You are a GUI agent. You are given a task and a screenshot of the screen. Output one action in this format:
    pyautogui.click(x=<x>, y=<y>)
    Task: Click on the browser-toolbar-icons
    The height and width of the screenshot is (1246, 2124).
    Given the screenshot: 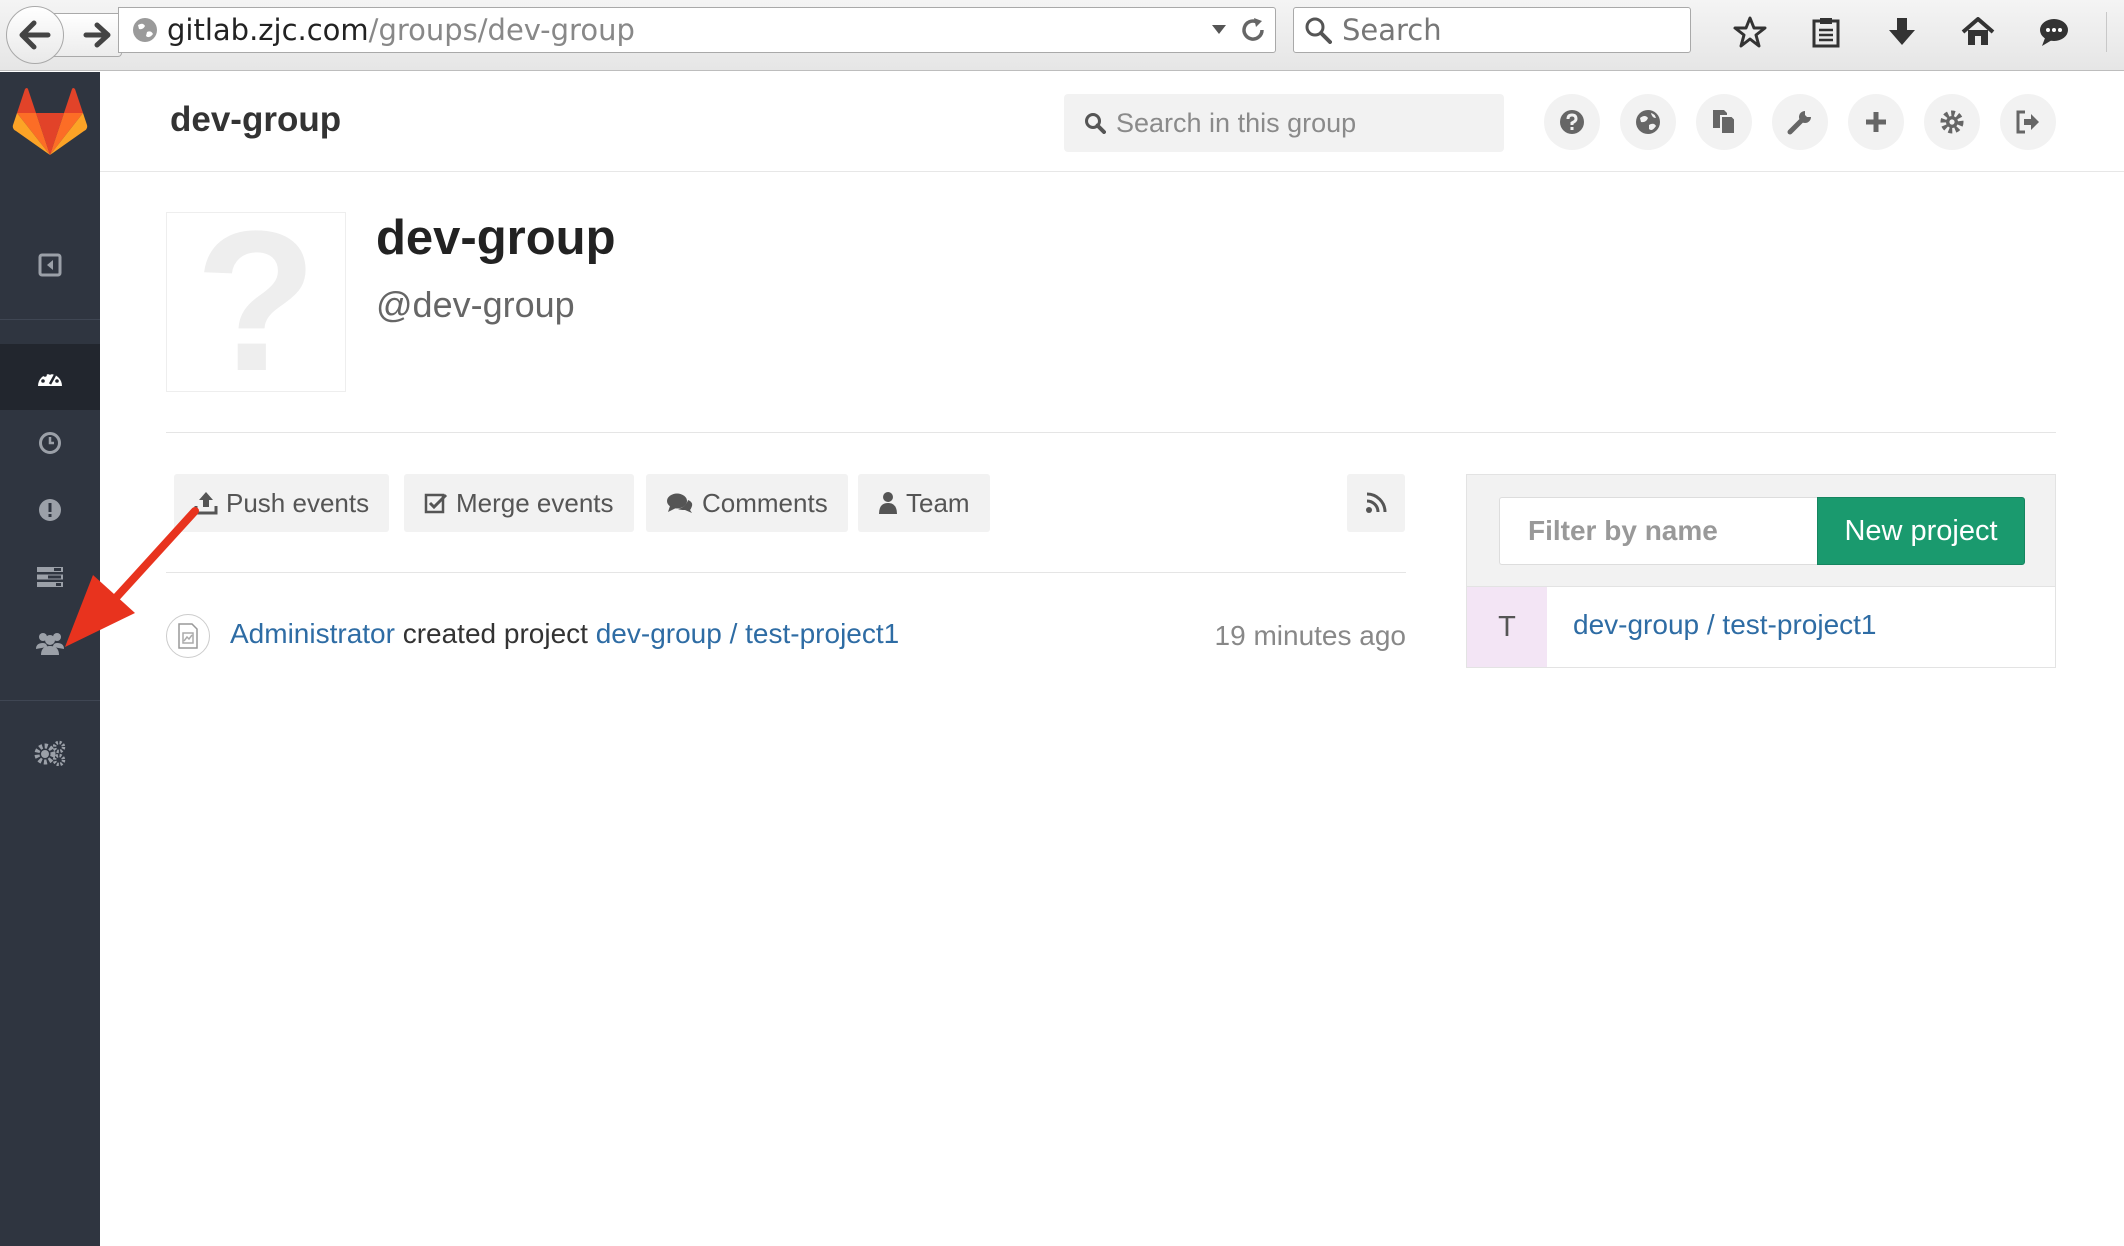 What is the action you would take?
    pyautogui.click(x=1918, y=32)
    